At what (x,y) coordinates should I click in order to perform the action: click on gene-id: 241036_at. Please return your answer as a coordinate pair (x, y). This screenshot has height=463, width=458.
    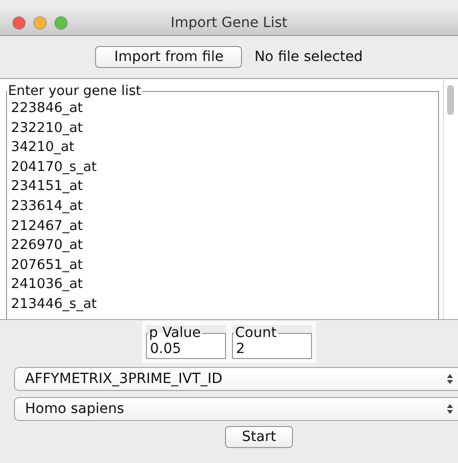
    Looking at the image, I should click on (47, 284).